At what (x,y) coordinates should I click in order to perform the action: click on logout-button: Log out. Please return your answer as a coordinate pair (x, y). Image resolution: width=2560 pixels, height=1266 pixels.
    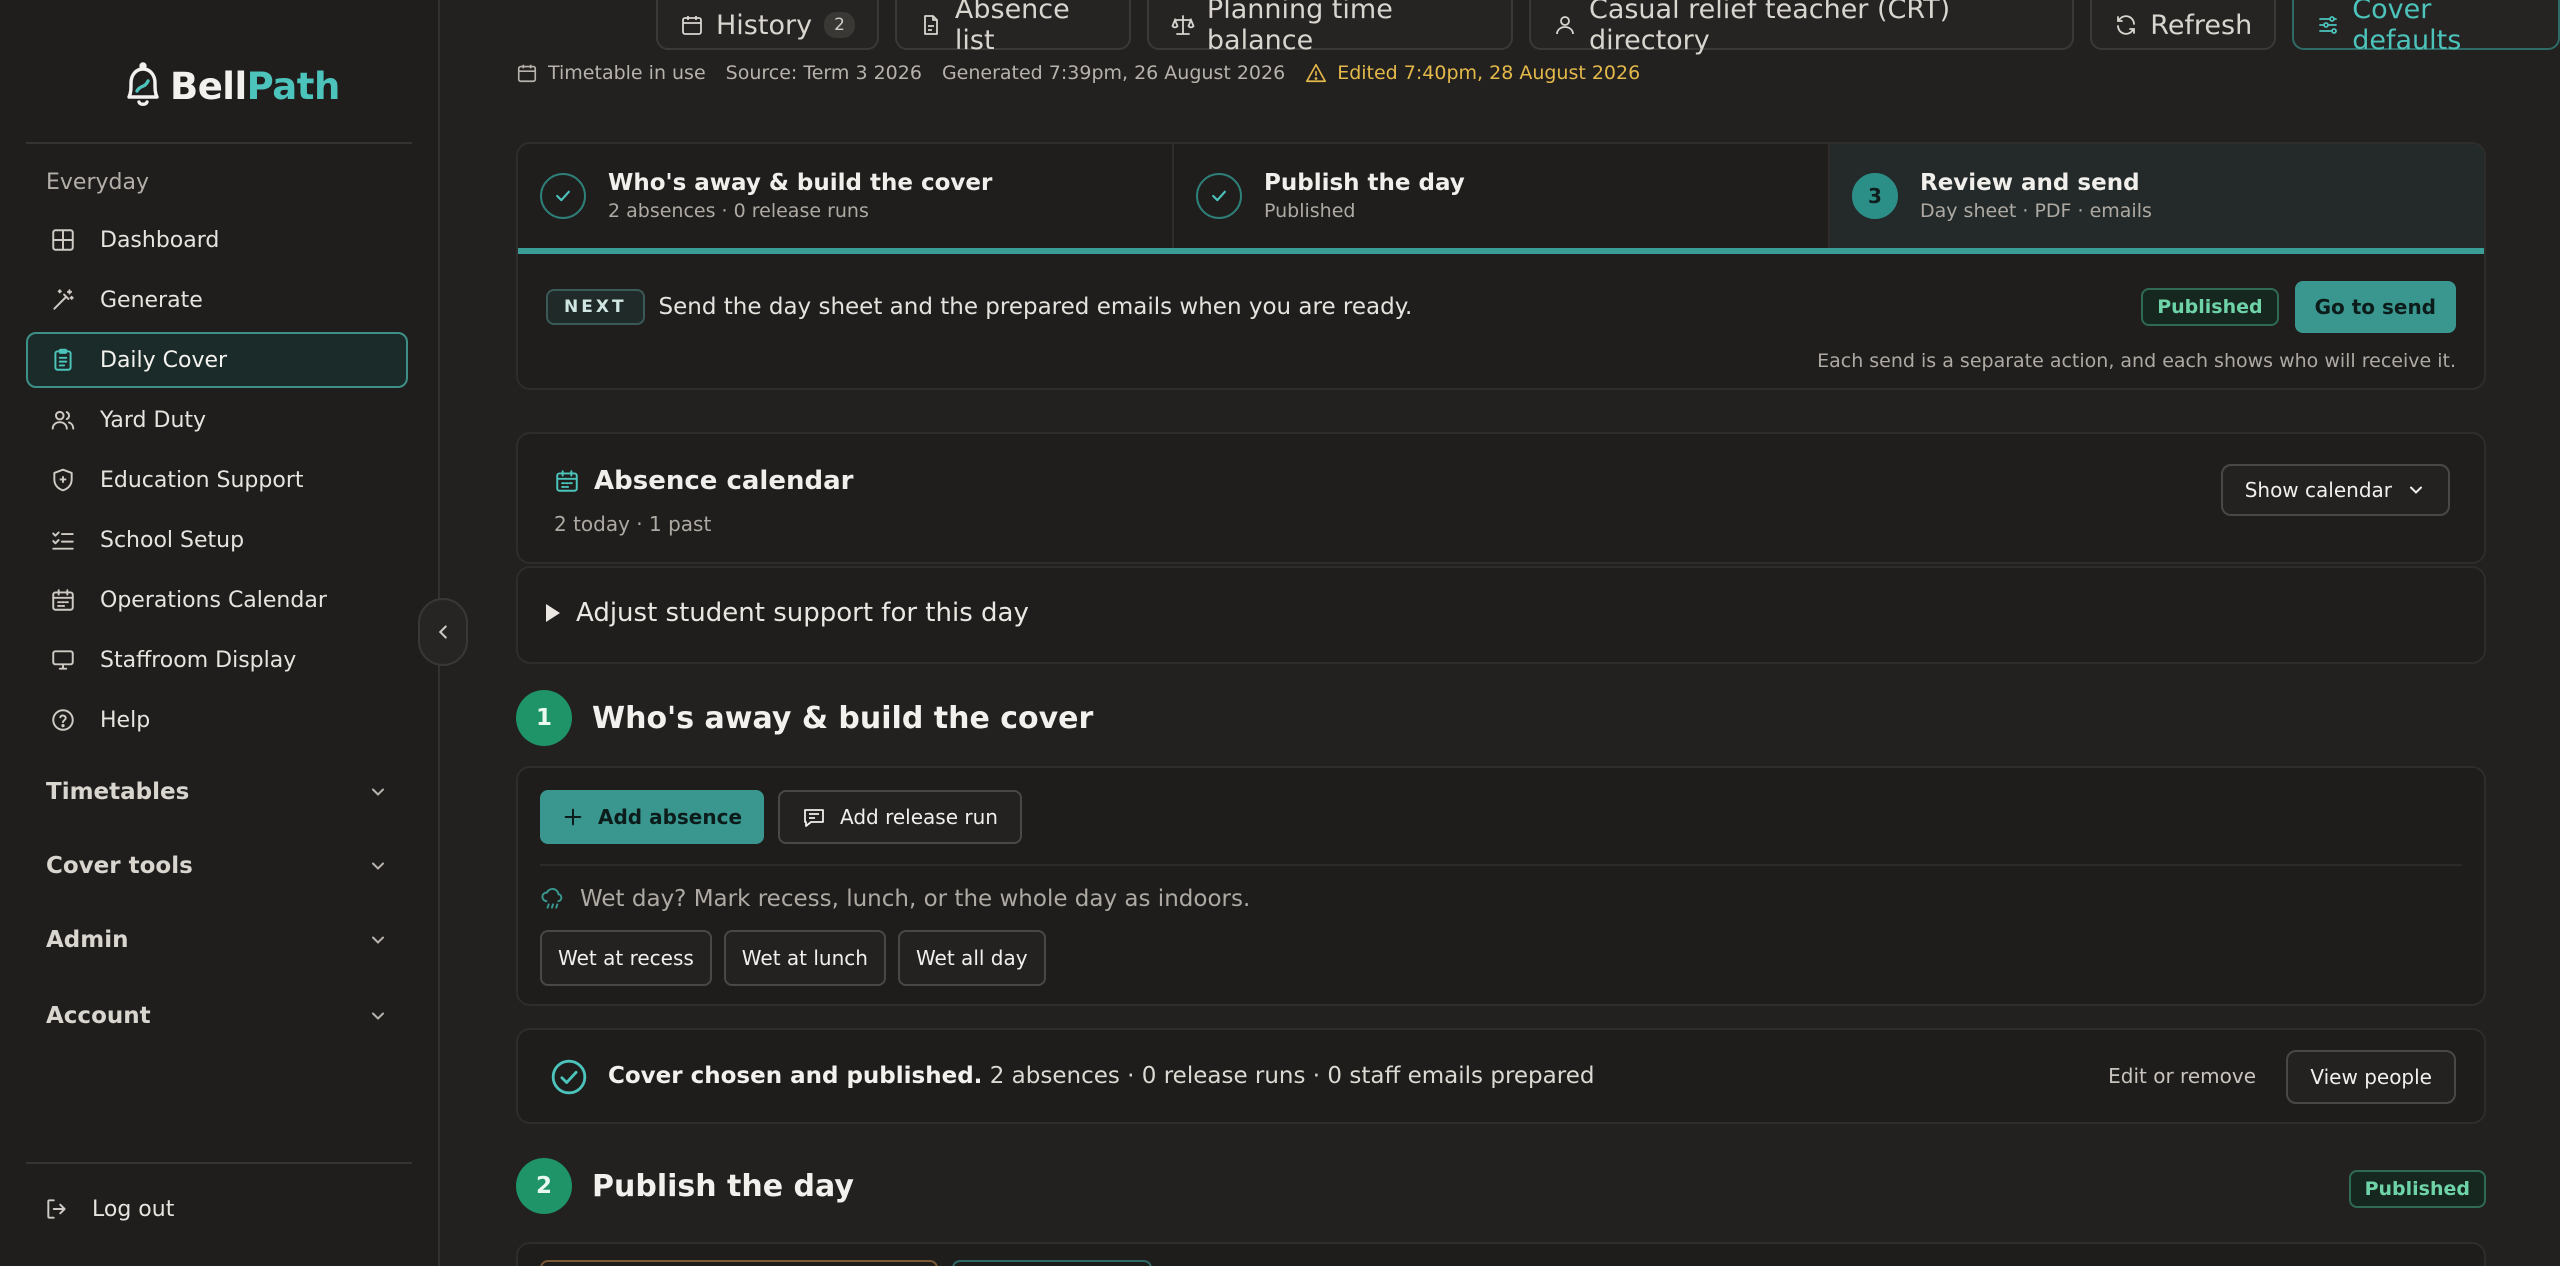
    Looking at the image, I should click on (109, 1209).